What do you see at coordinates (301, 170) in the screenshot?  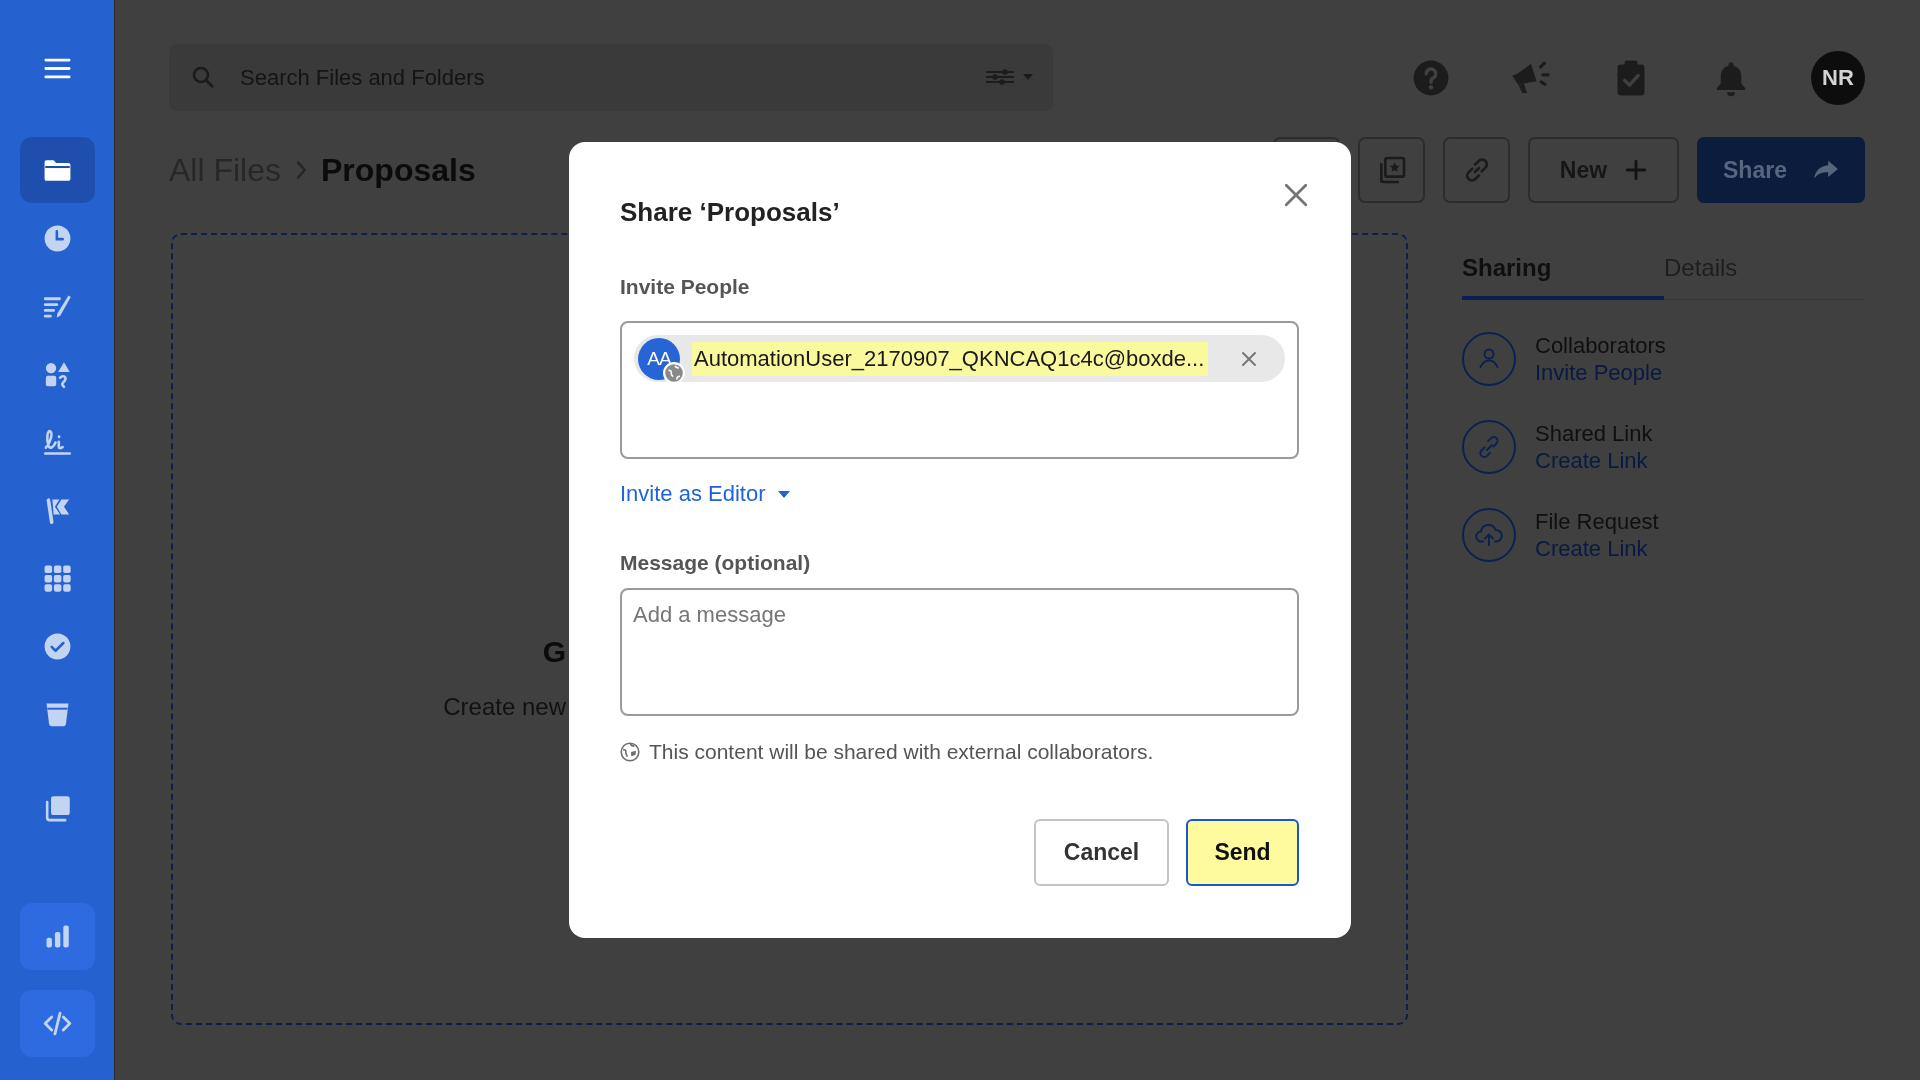 I see `chevron-icon` at bounding box center [301, 170].